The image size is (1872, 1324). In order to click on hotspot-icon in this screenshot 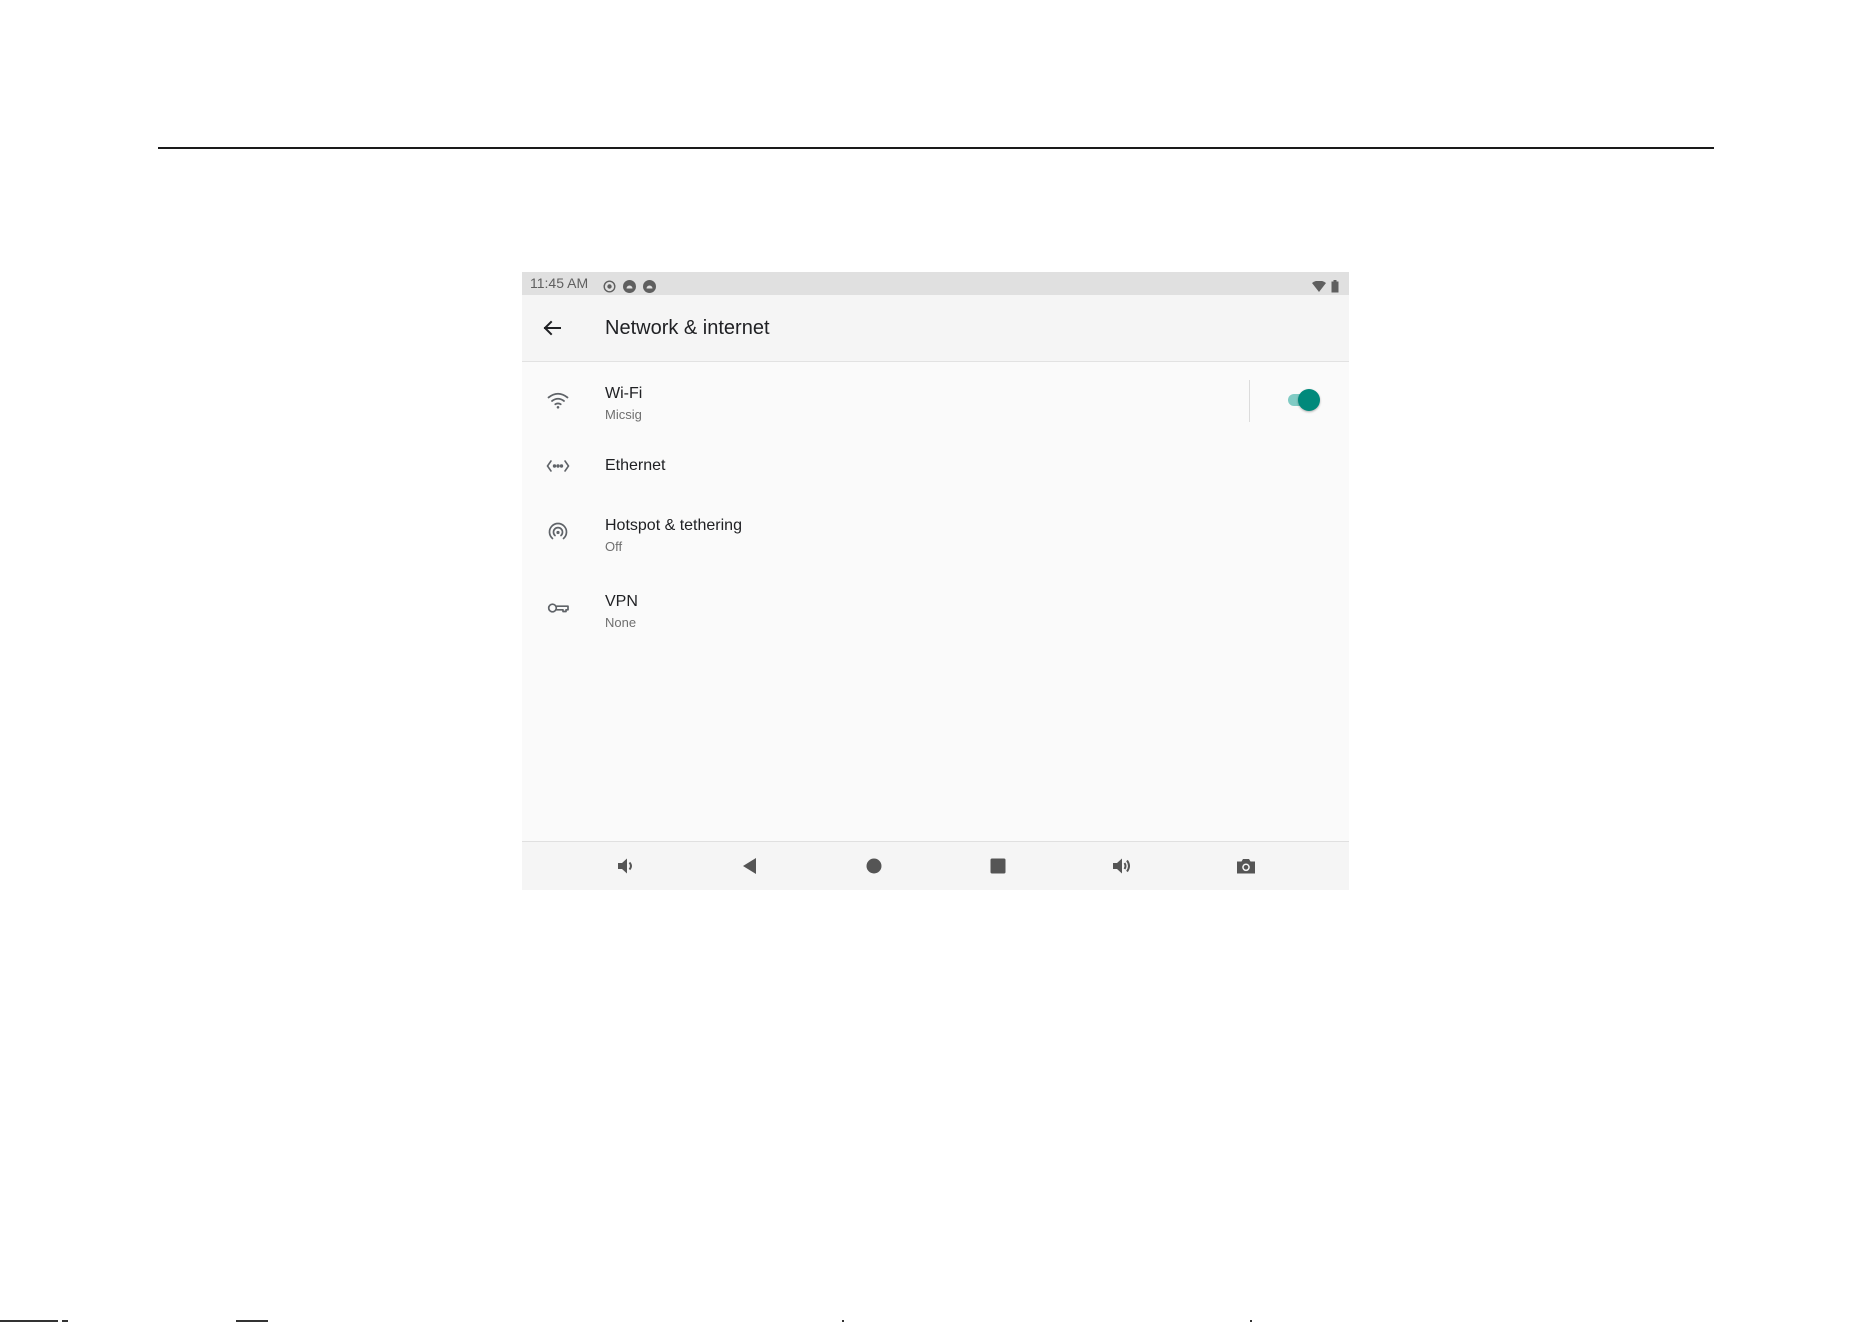, I will do `click(558, 532)`.